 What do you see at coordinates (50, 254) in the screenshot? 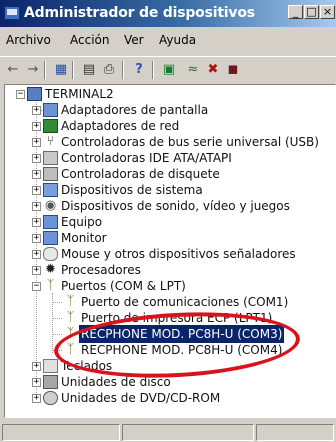
I see `mouse-icon` at bounding box center [50, 254].